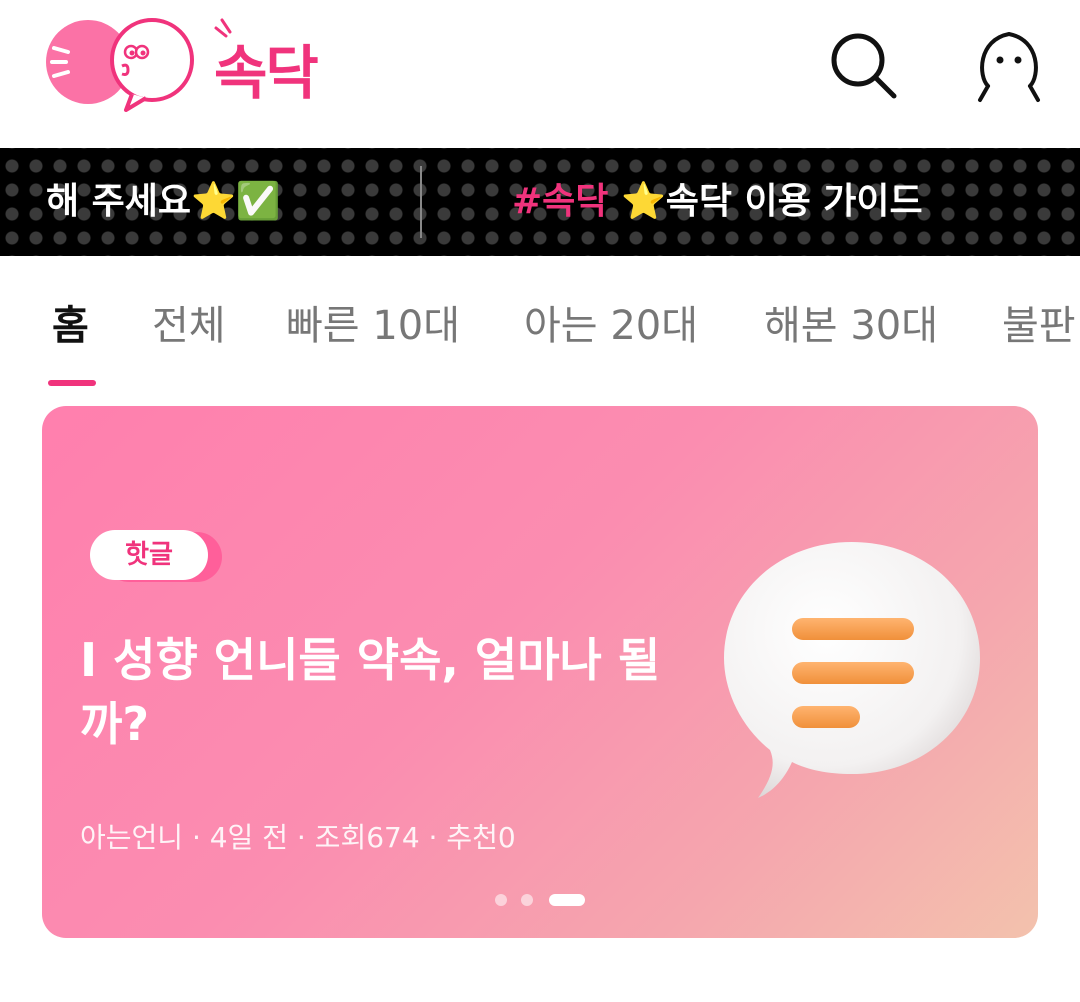  I want to click on hot-tag: 핫글, so click(156, 556).